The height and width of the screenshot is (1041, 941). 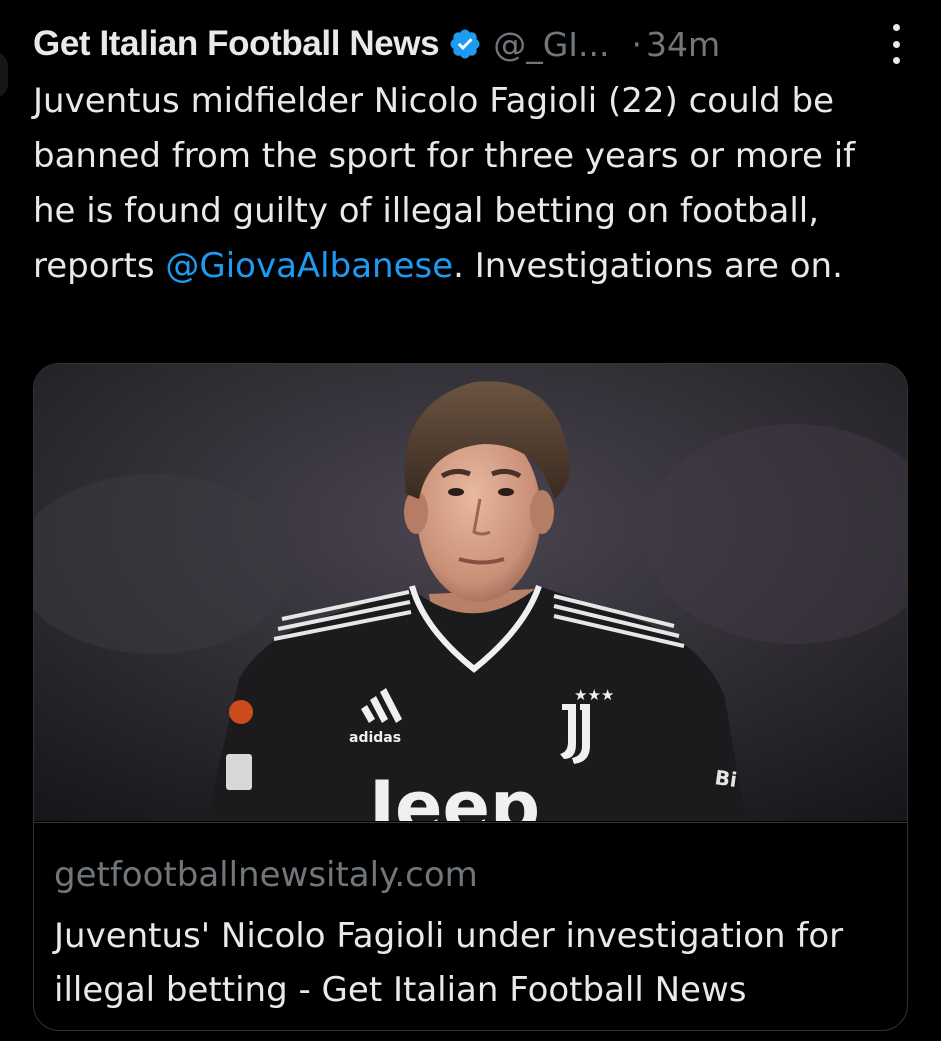 I want to click on mention-link: @GiovaAlbanese, so click(x=309, y=266).